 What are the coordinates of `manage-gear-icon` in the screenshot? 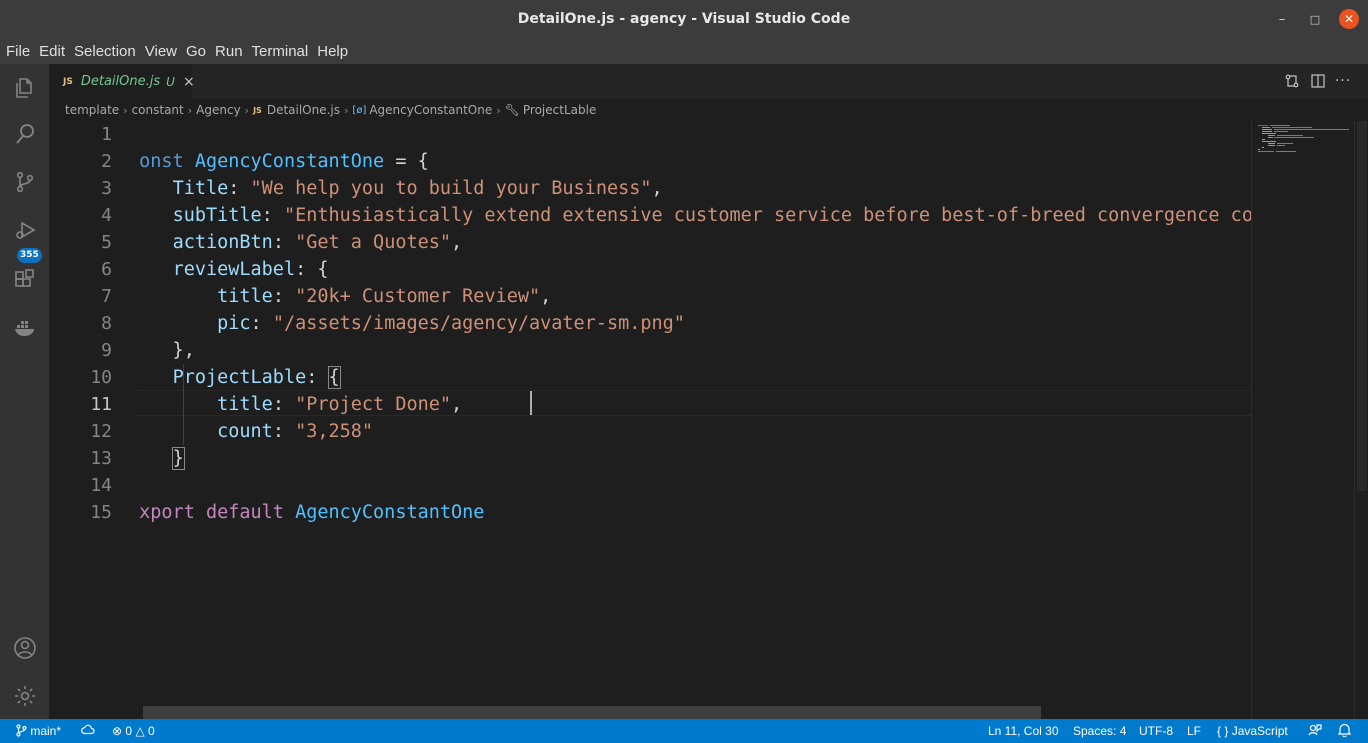 It's located at (24, 696).